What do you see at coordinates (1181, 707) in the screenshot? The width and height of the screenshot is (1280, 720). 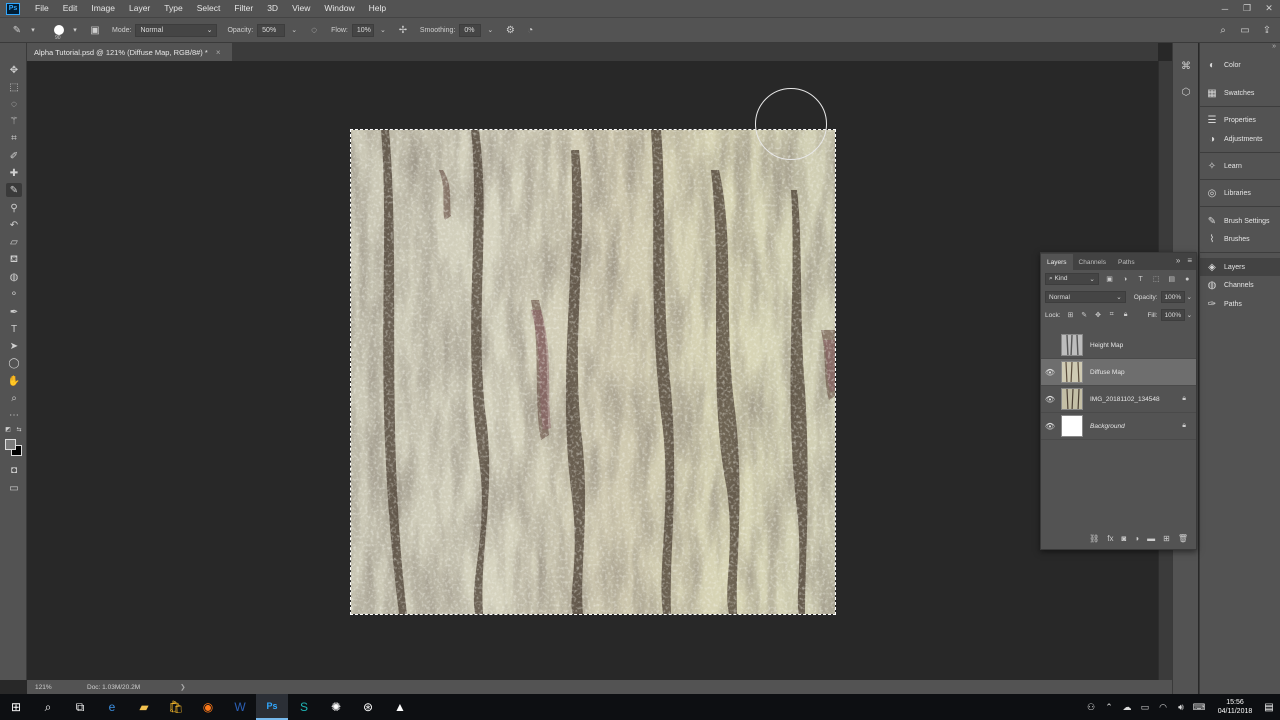 I see `volume-icon: 🔊︎` at bounding box center [1181, 707].